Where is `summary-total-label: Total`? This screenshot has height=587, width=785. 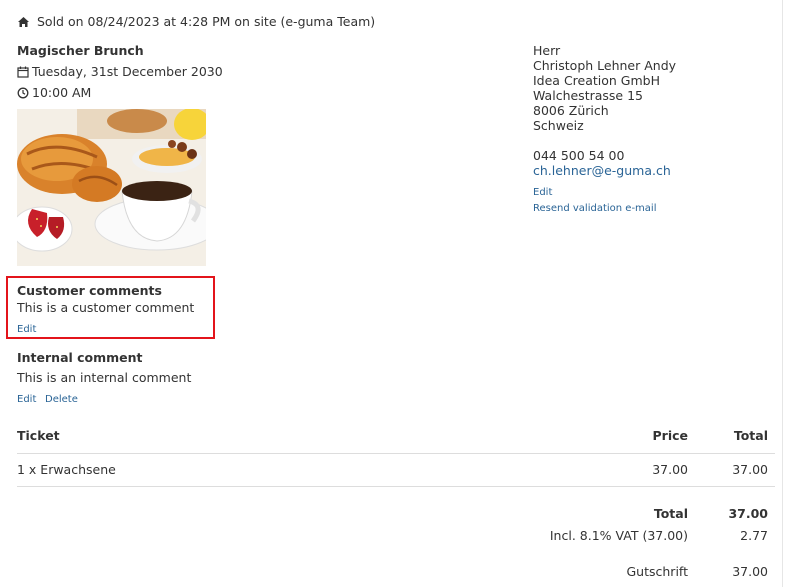
summary-total-label: Total is located at coordinates (670, 513).